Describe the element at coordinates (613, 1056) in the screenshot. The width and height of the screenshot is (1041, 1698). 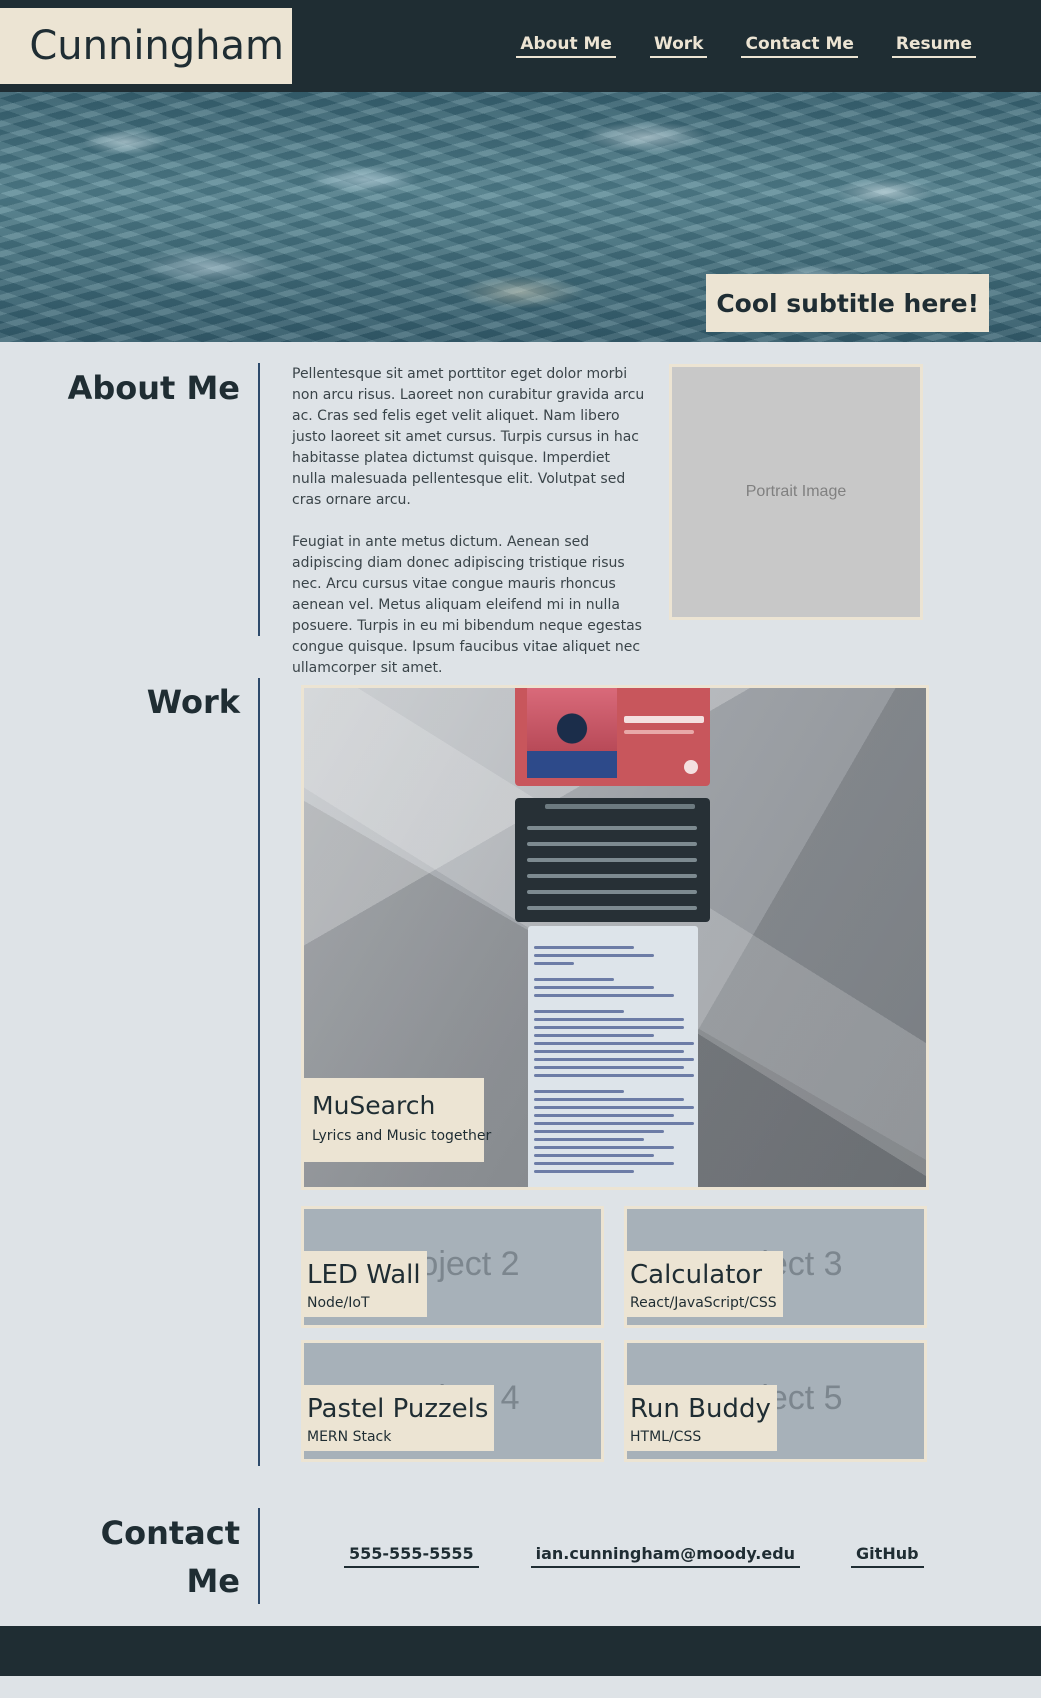
I see `screenshot-lyrics` at that location.